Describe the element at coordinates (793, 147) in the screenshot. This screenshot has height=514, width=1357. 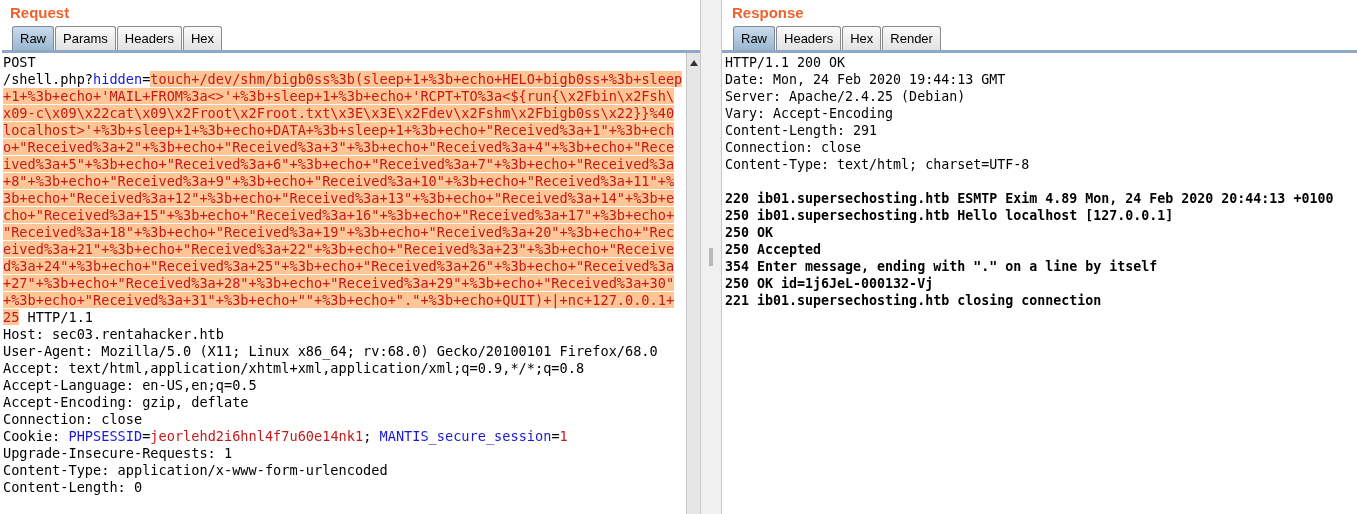
I see `response-line: Connection: close` at that location.